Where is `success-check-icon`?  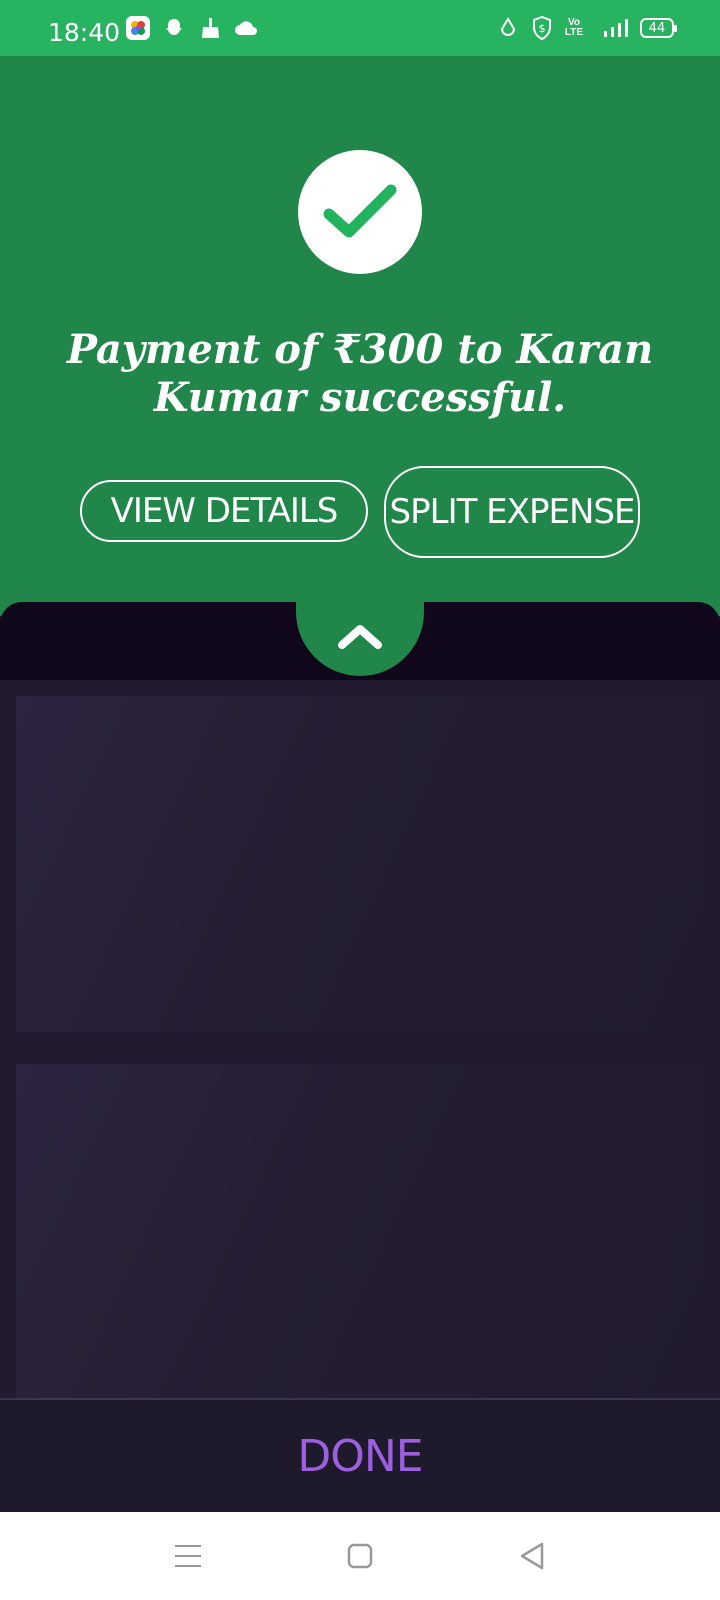 success-check-icon is located at coordinates (360, 212).